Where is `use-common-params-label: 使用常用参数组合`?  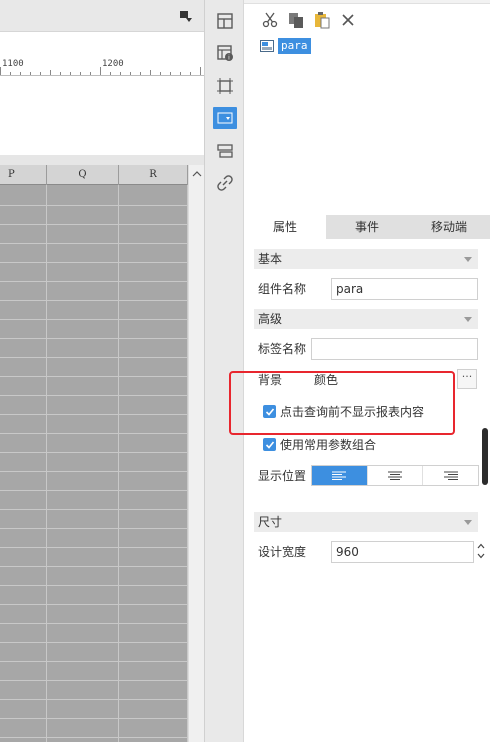 use-common-params-label: 使用常用参数组合 is located at coordinates (328, 445).